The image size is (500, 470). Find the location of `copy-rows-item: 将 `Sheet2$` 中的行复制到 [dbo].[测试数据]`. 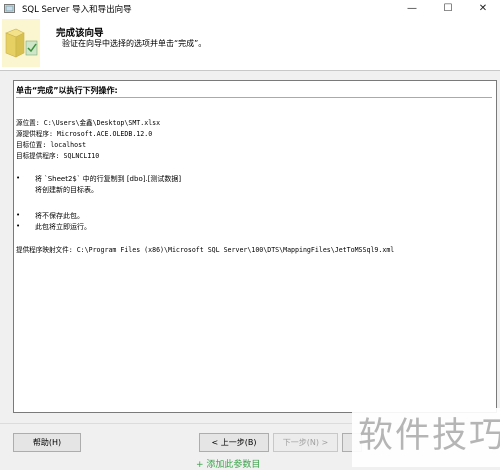

copy-rows-item: 将 `Sheet2$` 中的行复制到 [dbo].[测试数据] is located at coordinates (108, 179).